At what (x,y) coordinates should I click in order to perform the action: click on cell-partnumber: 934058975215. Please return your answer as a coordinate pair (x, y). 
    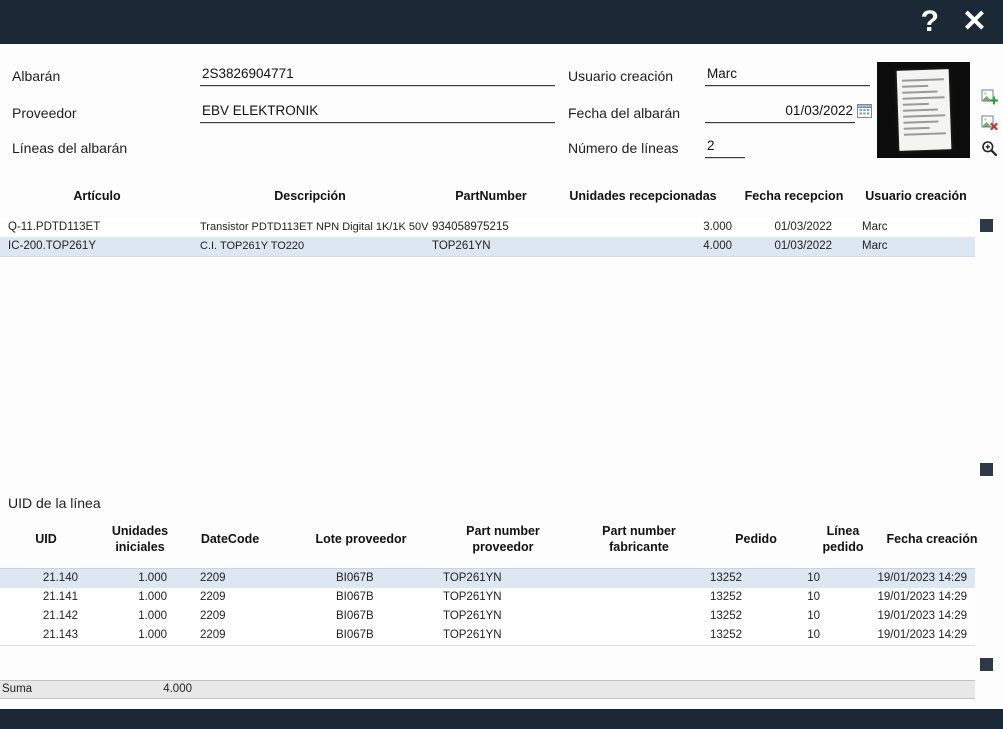
    Looking at the image, I should click on (470, 227).